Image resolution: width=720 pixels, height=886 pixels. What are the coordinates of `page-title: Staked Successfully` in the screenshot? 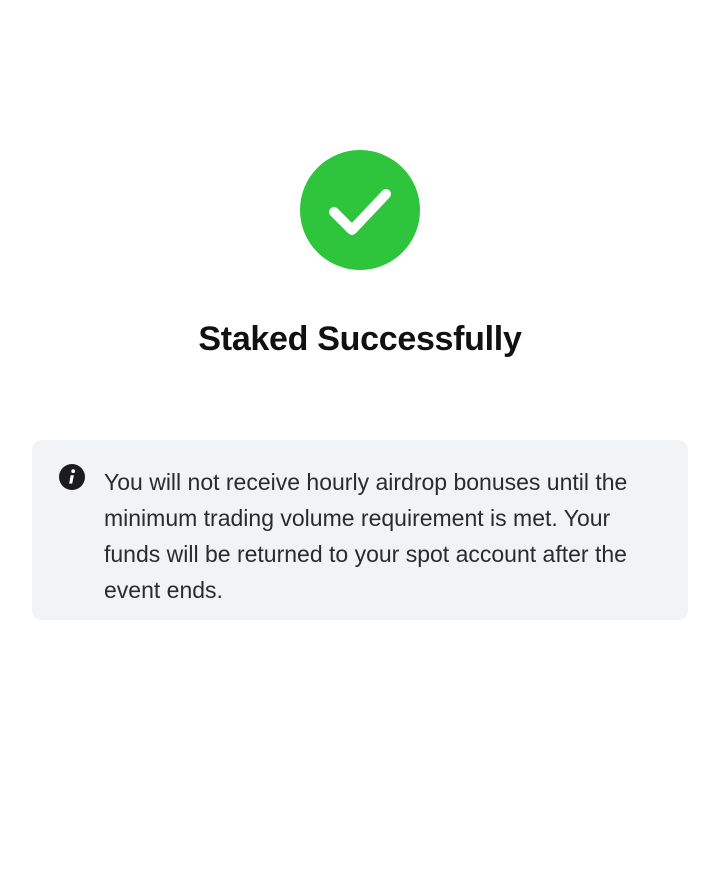 It's located at (360, 339).